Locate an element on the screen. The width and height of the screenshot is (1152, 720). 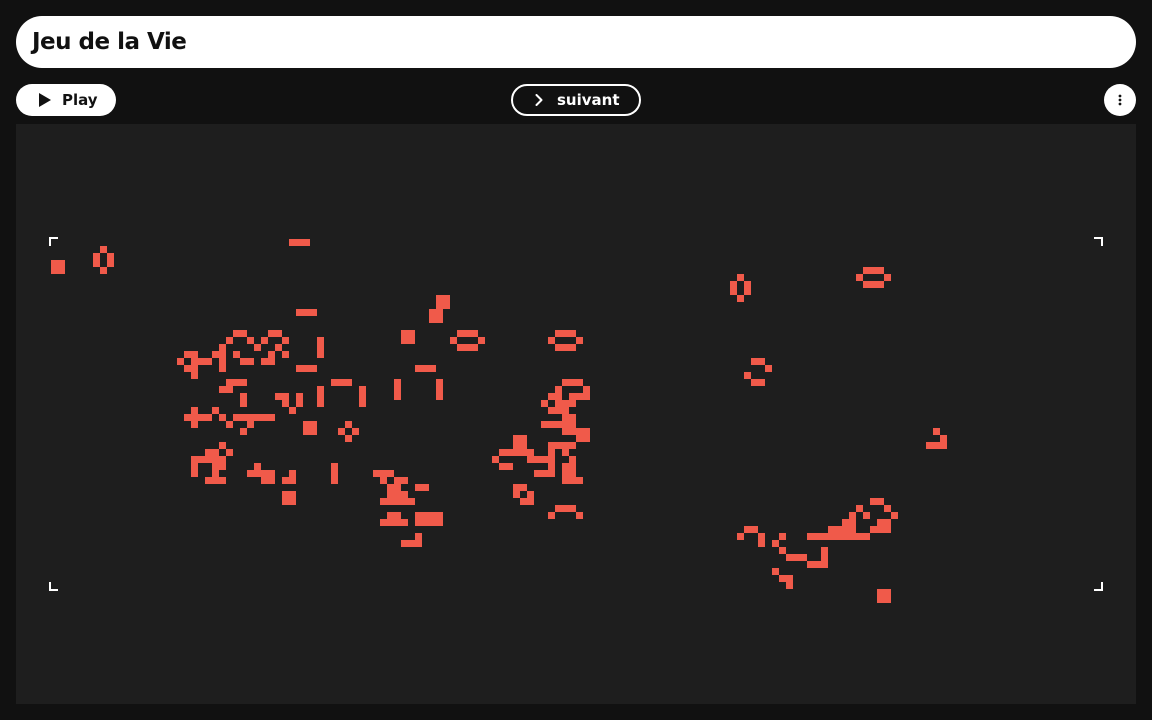
play-button: Play is located at coordinates (66, 100).